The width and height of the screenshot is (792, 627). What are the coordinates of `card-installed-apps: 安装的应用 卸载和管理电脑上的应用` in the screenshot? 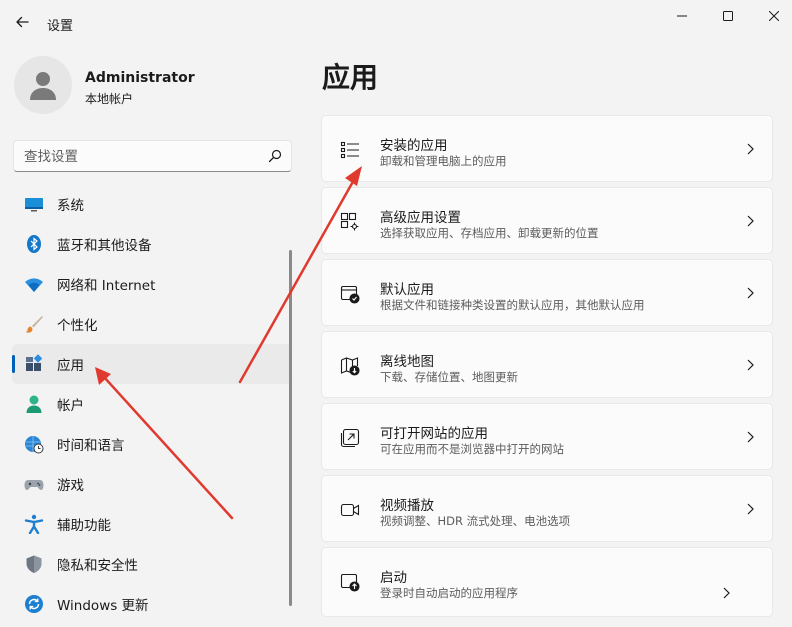 It's located at (547, 148).